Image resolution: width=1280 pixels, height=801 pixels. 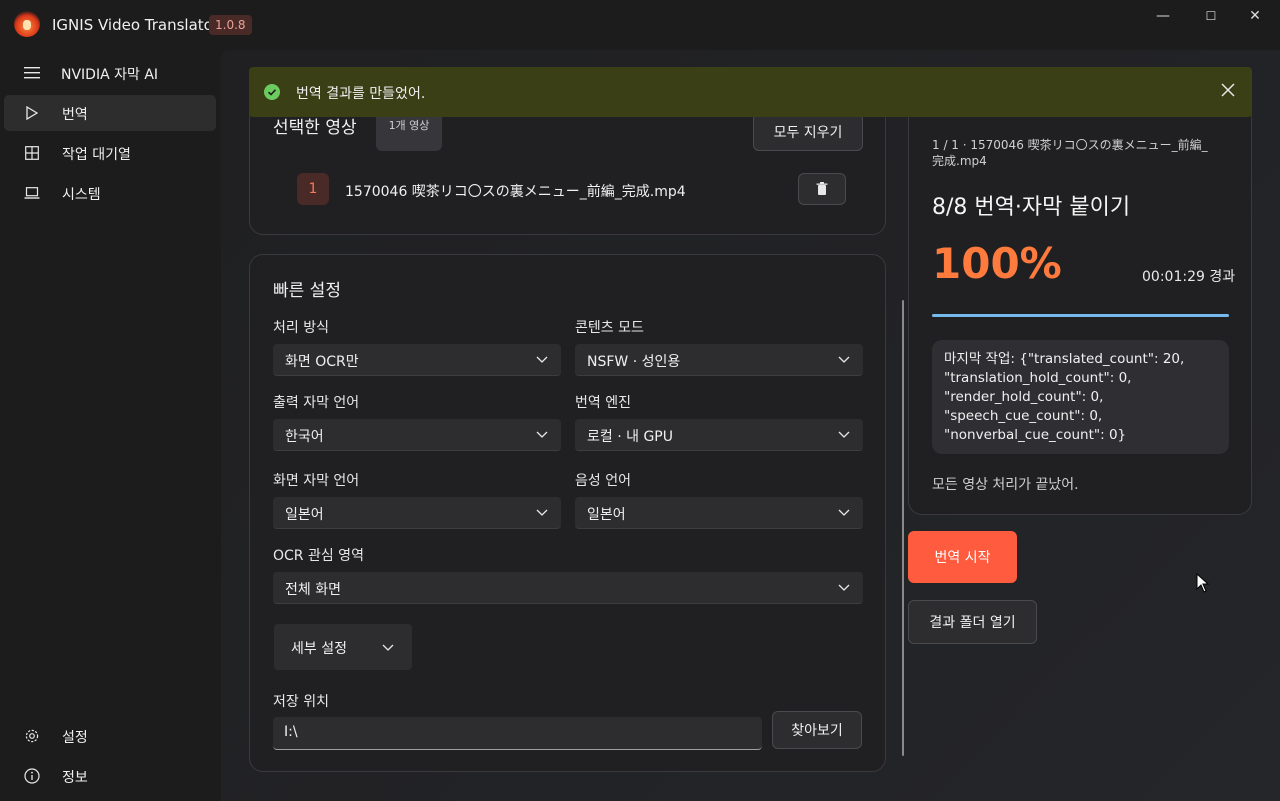 I want to click on done-message: 모든 영상 처리가 끝났어., so click(x=1005, y=485).